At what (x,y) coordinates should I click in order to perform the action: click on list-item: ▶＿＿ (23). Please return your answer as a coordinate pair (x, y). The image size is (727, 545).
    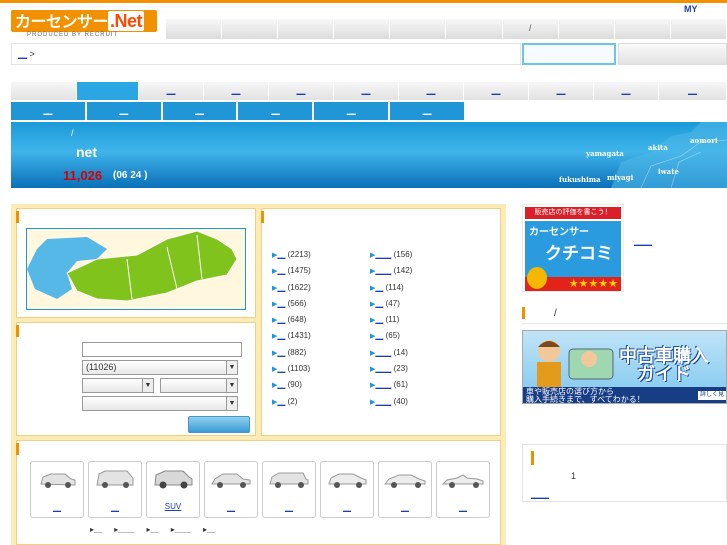
    Looking at the image, I should click on (389, 369).